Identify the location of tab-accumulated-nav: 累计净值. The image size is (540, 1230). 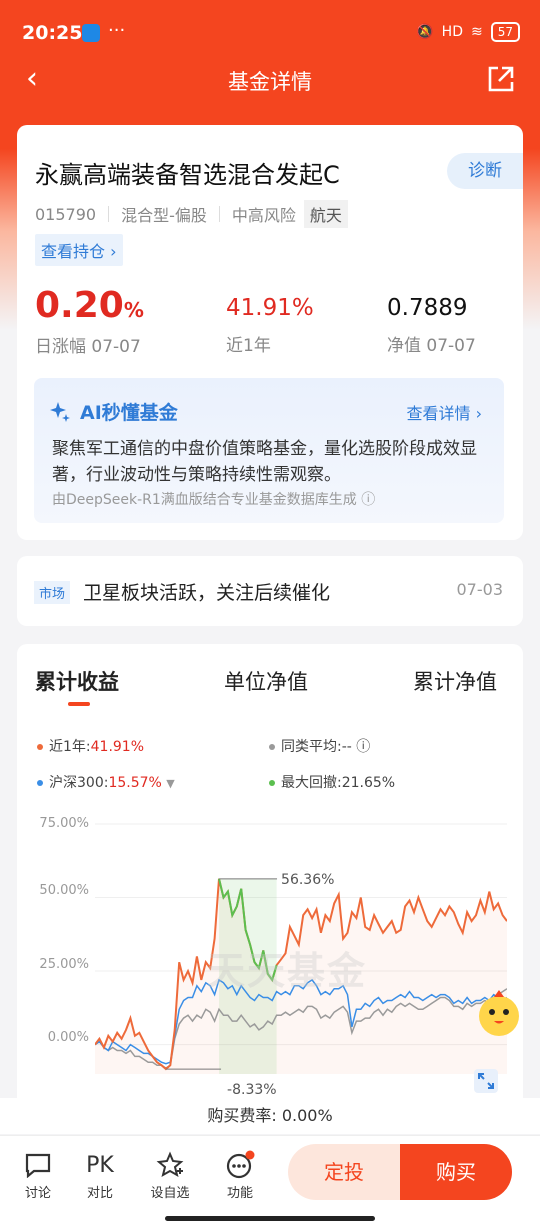
(455, 681).